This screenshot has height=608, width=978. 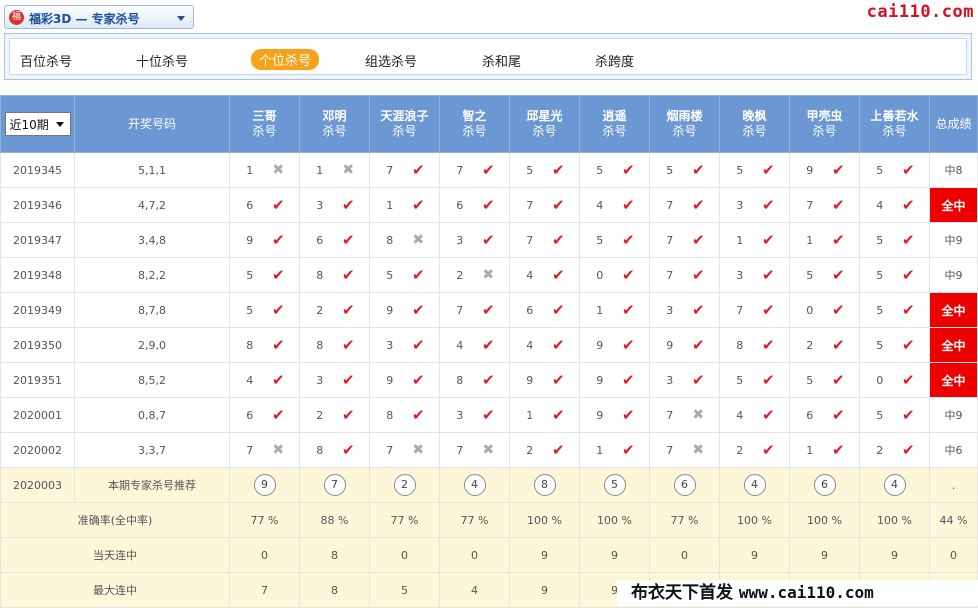 I want to click on kill-cell: 8 ✖, so click(x=404, y=240).